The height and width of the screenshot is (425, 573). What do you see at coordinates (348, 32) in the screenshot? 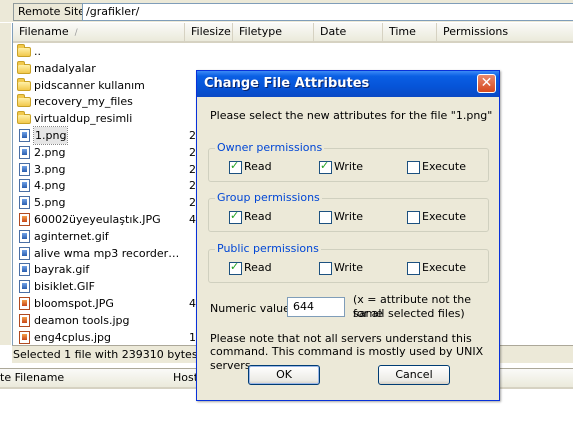
I see `column-date: Date` at bounding box center [348, 32].